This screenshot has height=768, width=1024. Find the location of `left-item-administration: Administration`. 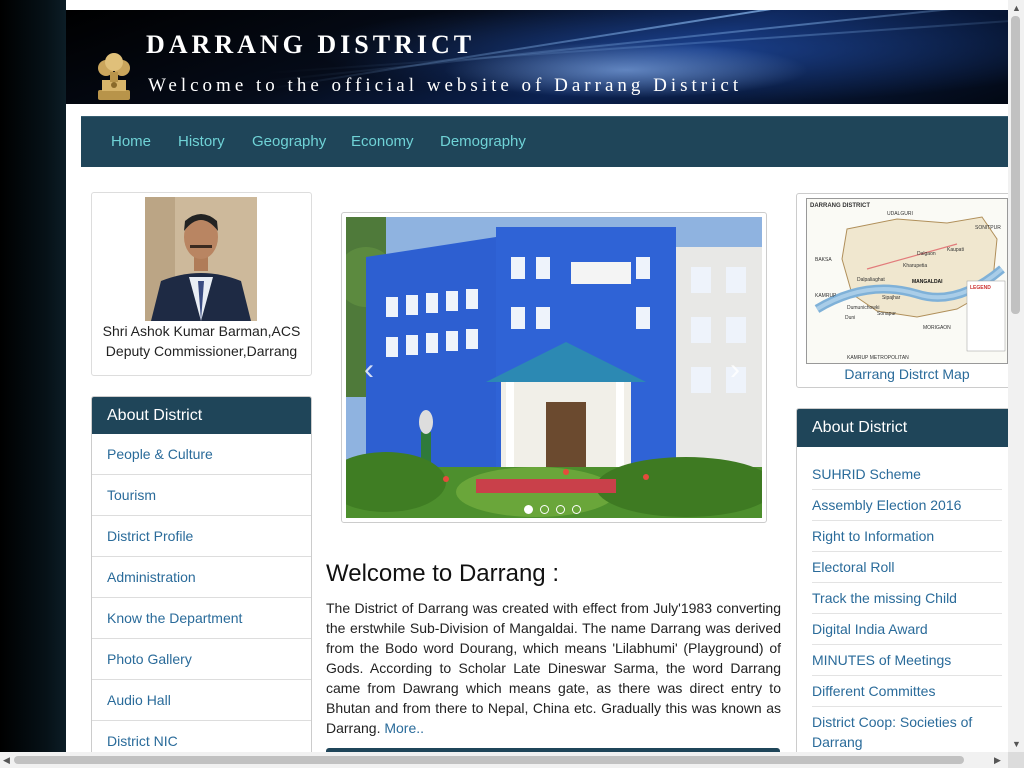

left-item-administration: Administration is located at coordinates (201, 577).